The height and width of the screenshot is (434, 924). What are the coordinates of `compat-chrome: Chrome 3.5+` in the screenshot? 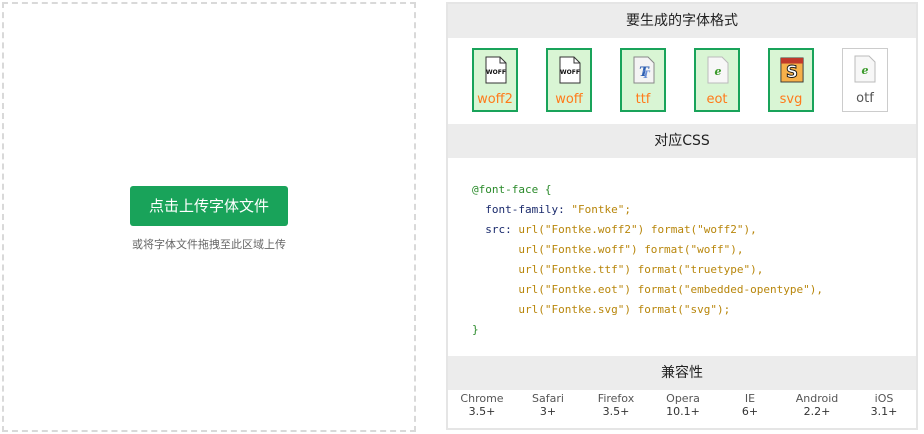 It's located at (482, 405).